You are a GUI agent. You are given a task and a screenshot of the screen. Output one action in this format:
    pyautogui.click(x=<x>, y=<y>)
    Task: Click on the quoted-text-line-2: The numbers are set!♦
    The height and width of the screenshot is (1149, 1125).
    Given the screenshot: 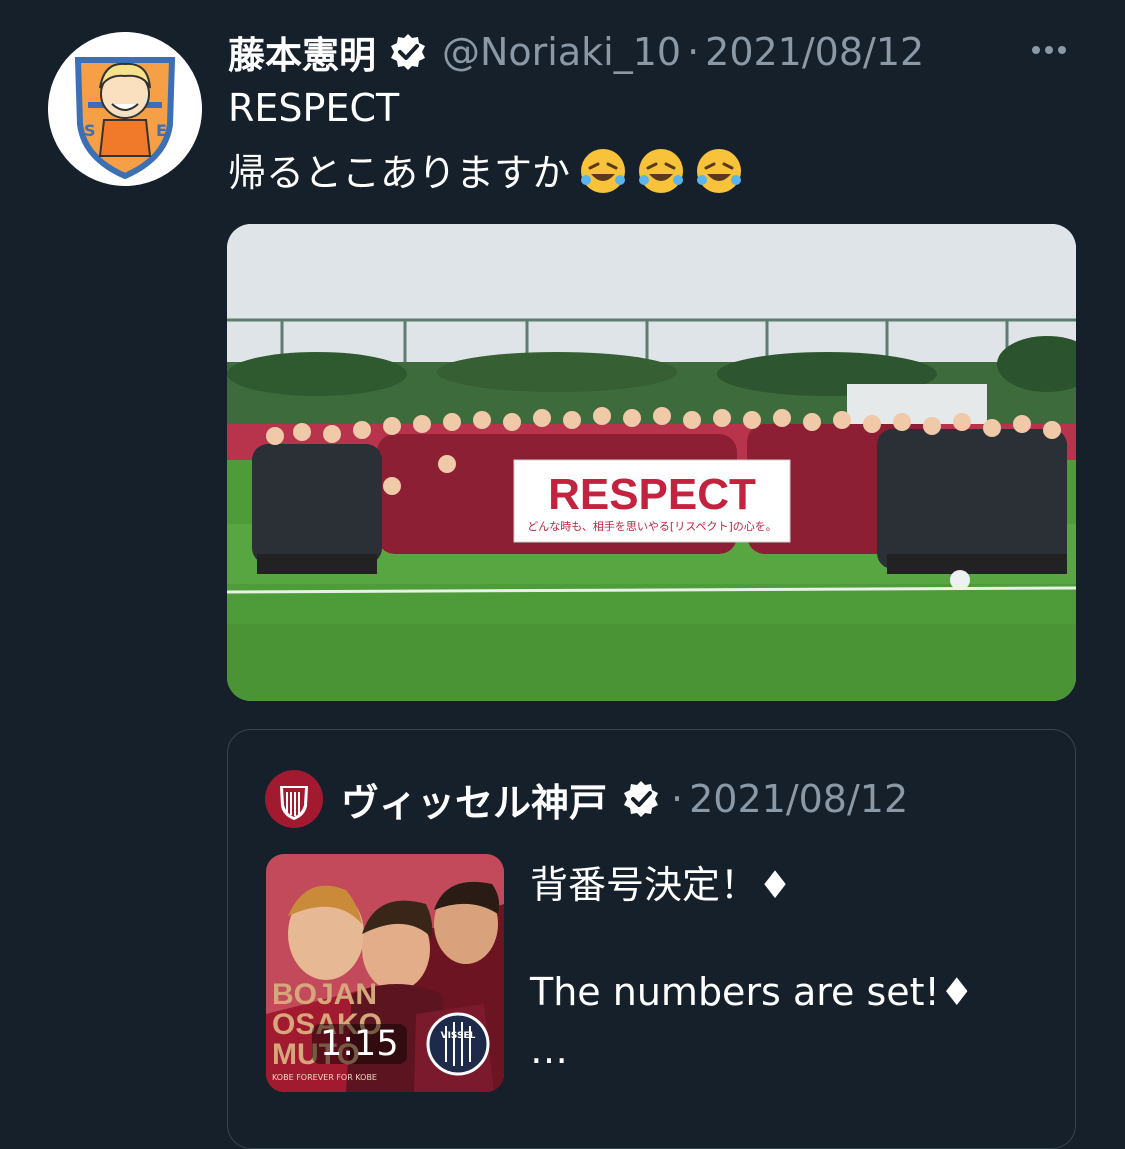 What is the action you would take?
    pyautogui.click(x=752, y=992)
    